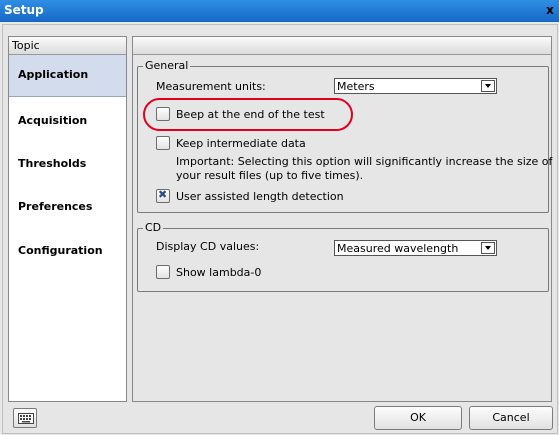 This screenshot has height=435, width=559. What do you see at coordinates (511, 418) in the screenshot?
I see `cancel-button: Cancel` at bounding box center [511, 418].